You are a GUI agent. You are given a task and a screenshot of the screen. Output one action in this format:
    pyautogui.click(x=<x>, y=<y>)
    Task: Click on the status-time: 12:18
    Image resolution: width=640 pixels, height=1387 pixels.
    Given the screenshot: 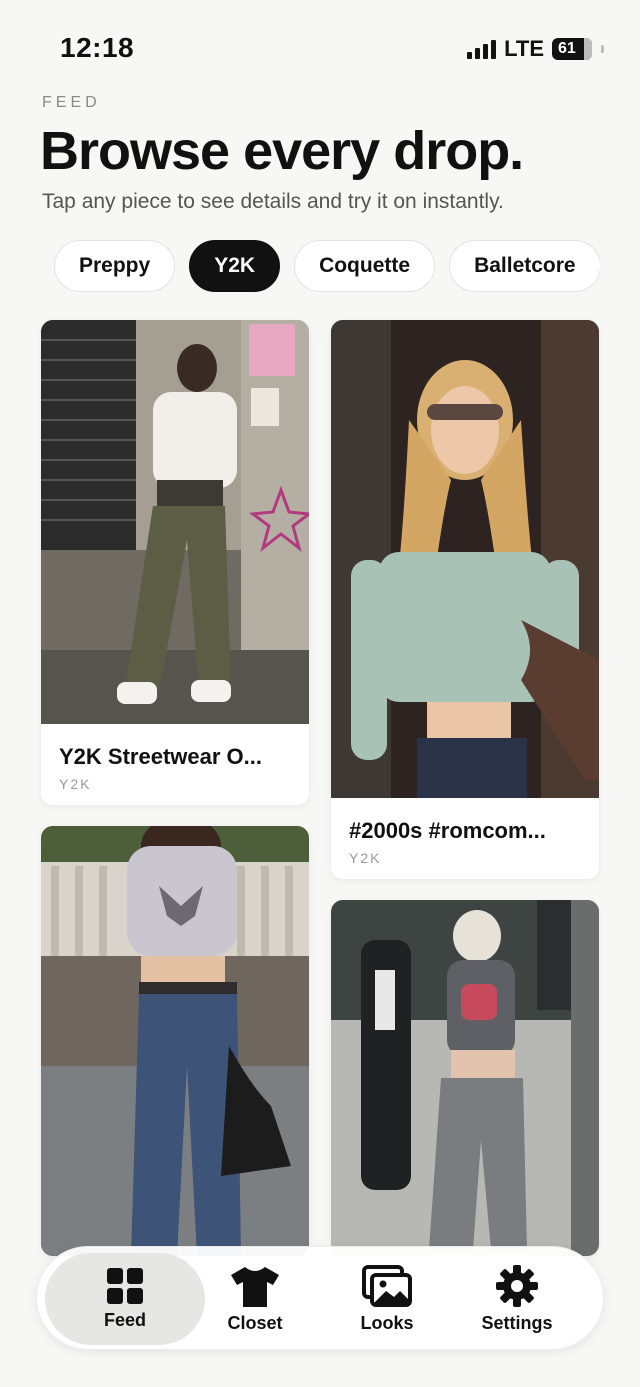 What is the action you would take?
    pyautogui.click(x=97, y=47)
    